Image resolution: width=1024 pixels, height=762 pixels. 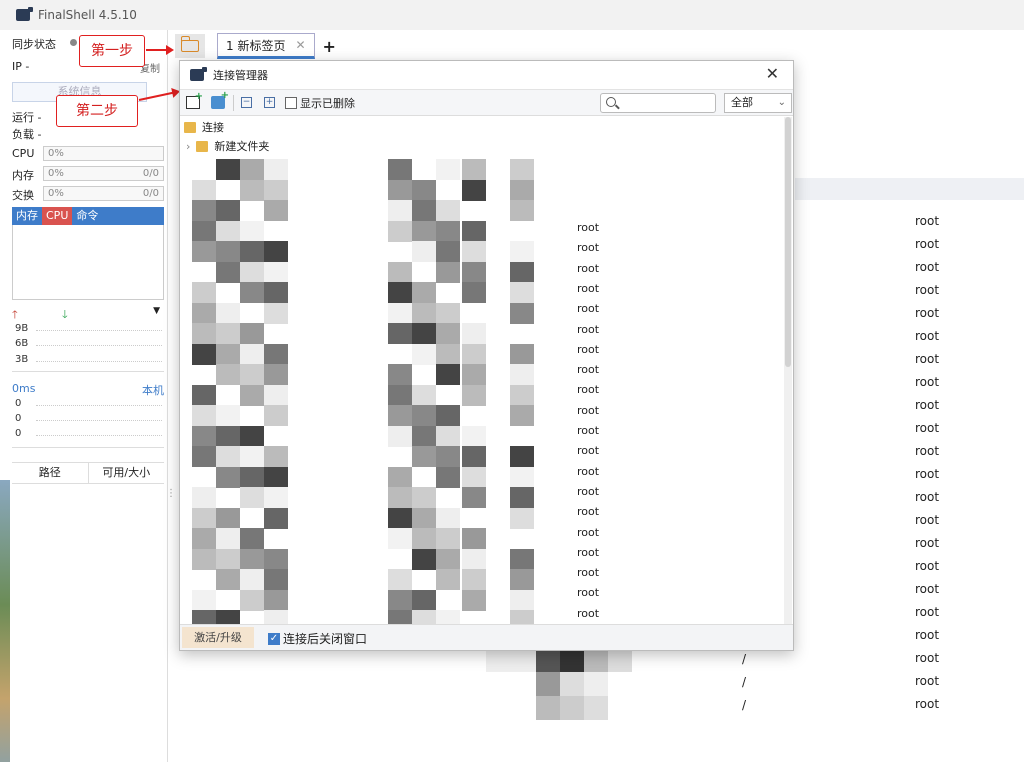 What do you see at coordinates (233, 103) in the screenshot?
I see `toolbar-separator` at bounding box center [233, 103].